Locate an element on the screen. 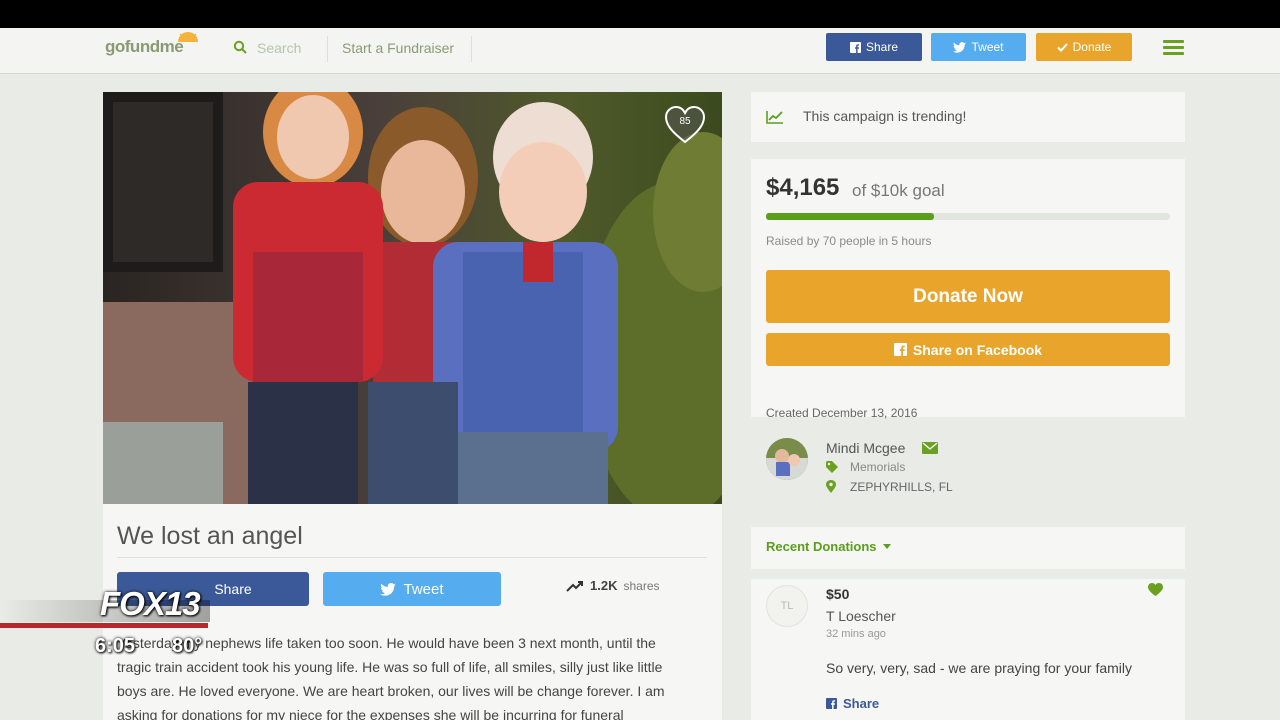 This screenshot has height=720, width=1280. broadcast-red-bar is located at coordinates (104, 625).